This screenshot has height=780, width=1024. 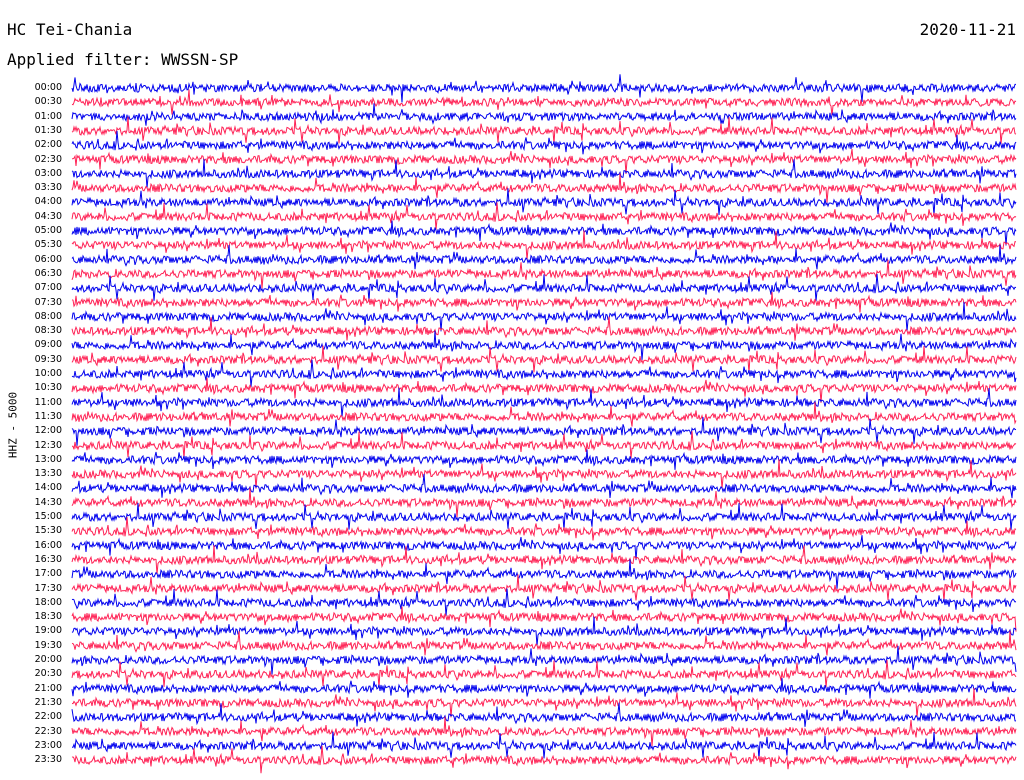 What do you see at coordinates (48, 488) in the screenshot?
I see `time-label: 14:00` at bounding box center [48, 488].